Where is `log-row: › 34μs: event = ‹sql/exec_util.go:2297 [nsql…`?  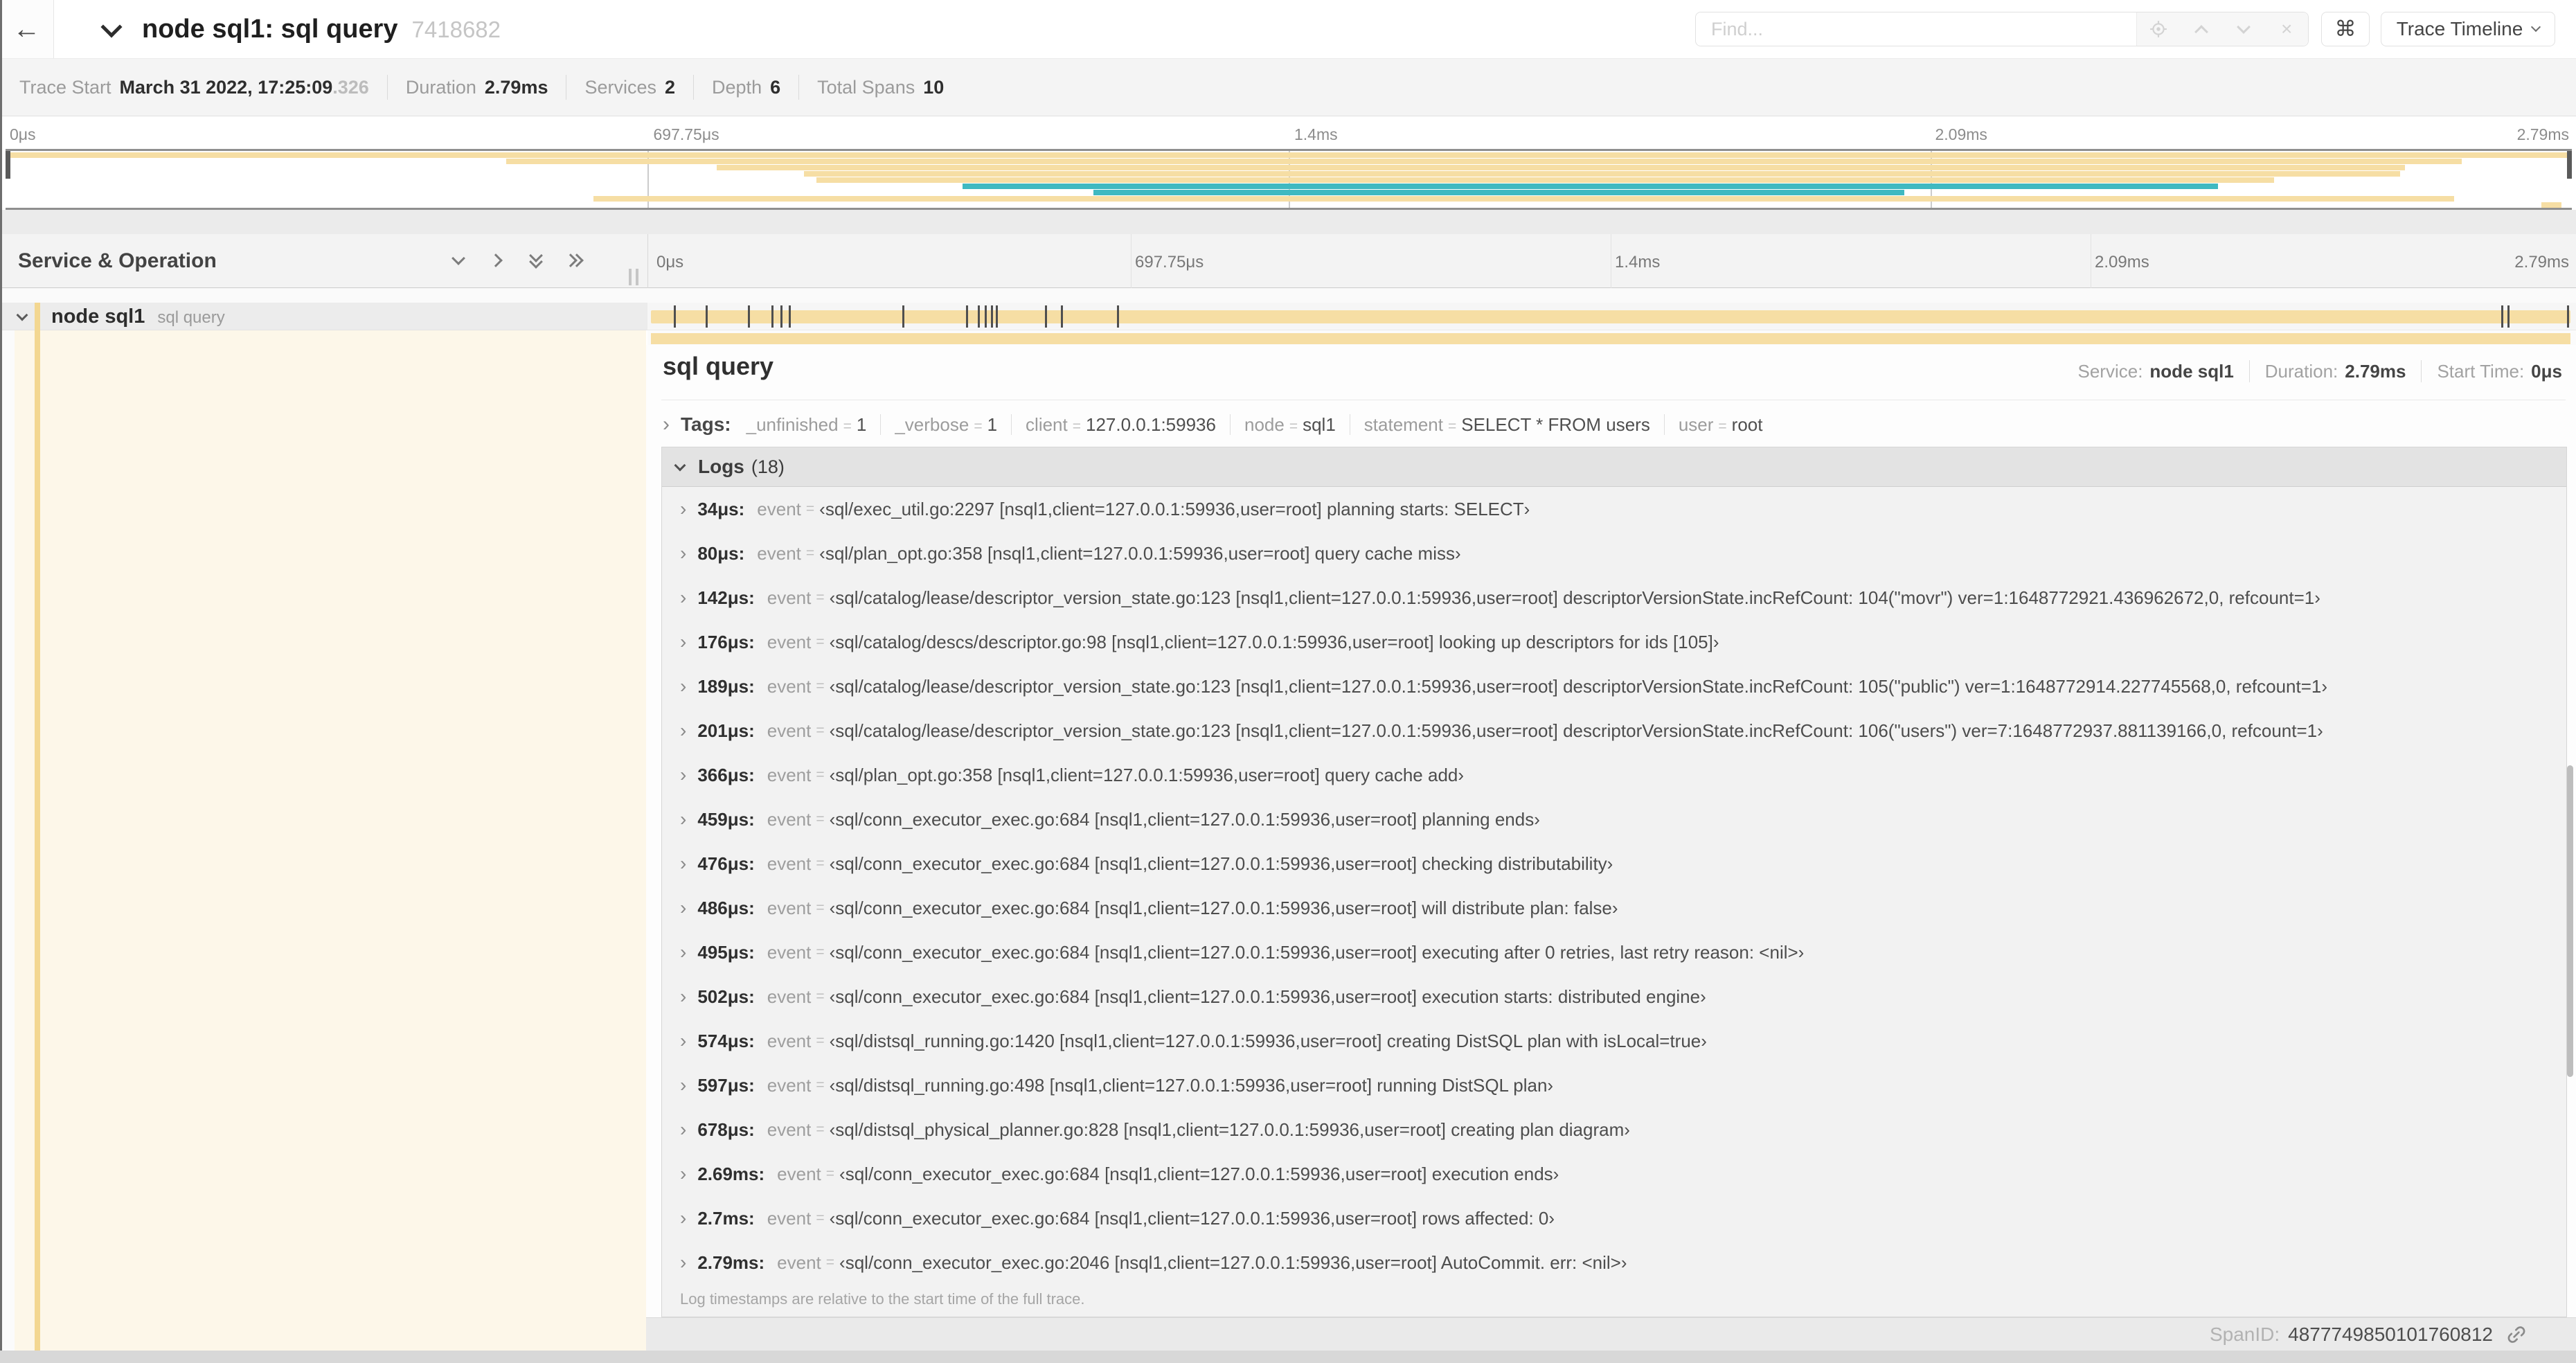 log-row: › 34μs: event = ‹sql/exec_util.go:2297 [nsql… is located at coordinates (1614, 509).